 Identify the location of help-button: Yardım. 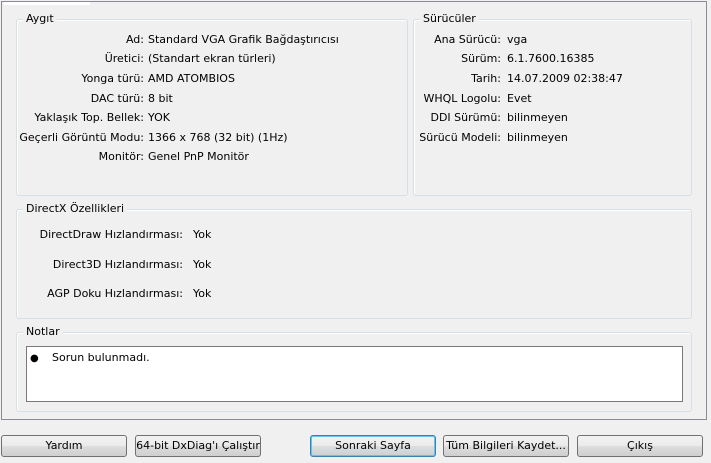
(64, 446).